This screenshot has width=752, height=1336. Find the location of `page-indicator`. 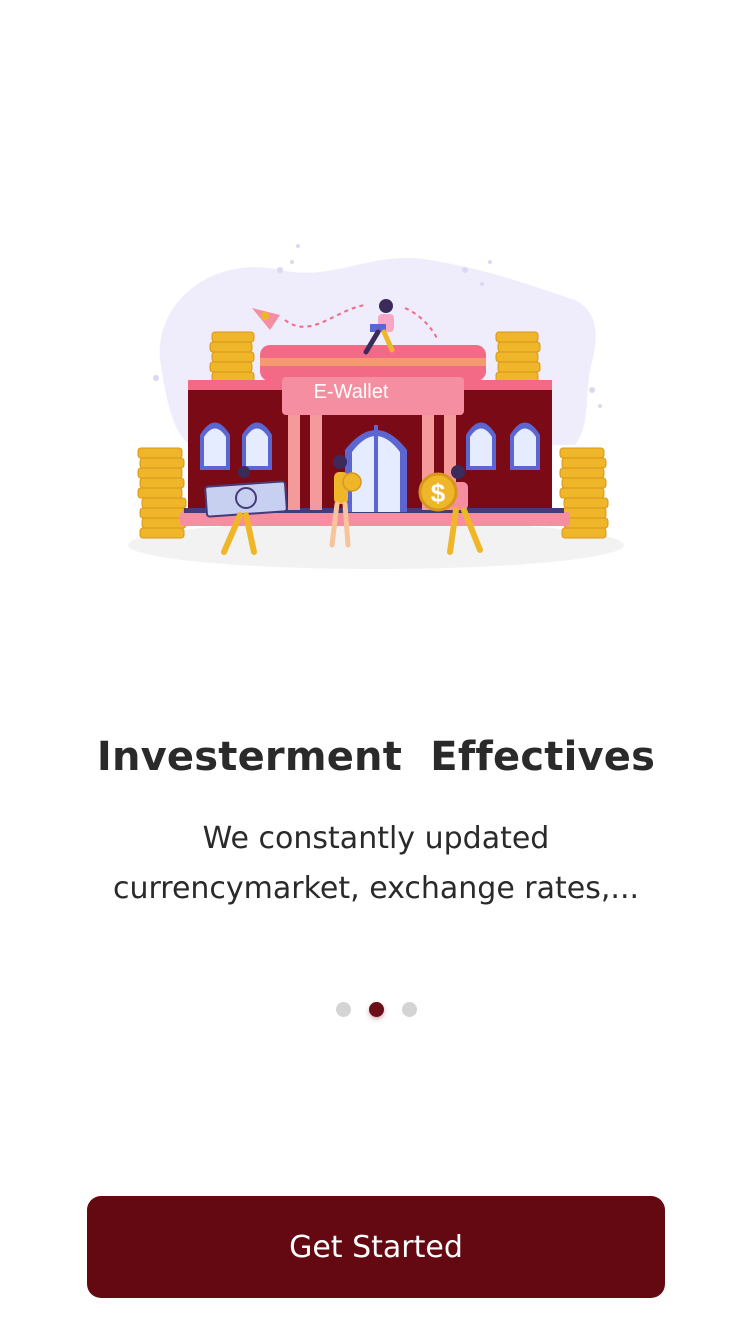

page-indicator is located at coordinates (376, 1009).